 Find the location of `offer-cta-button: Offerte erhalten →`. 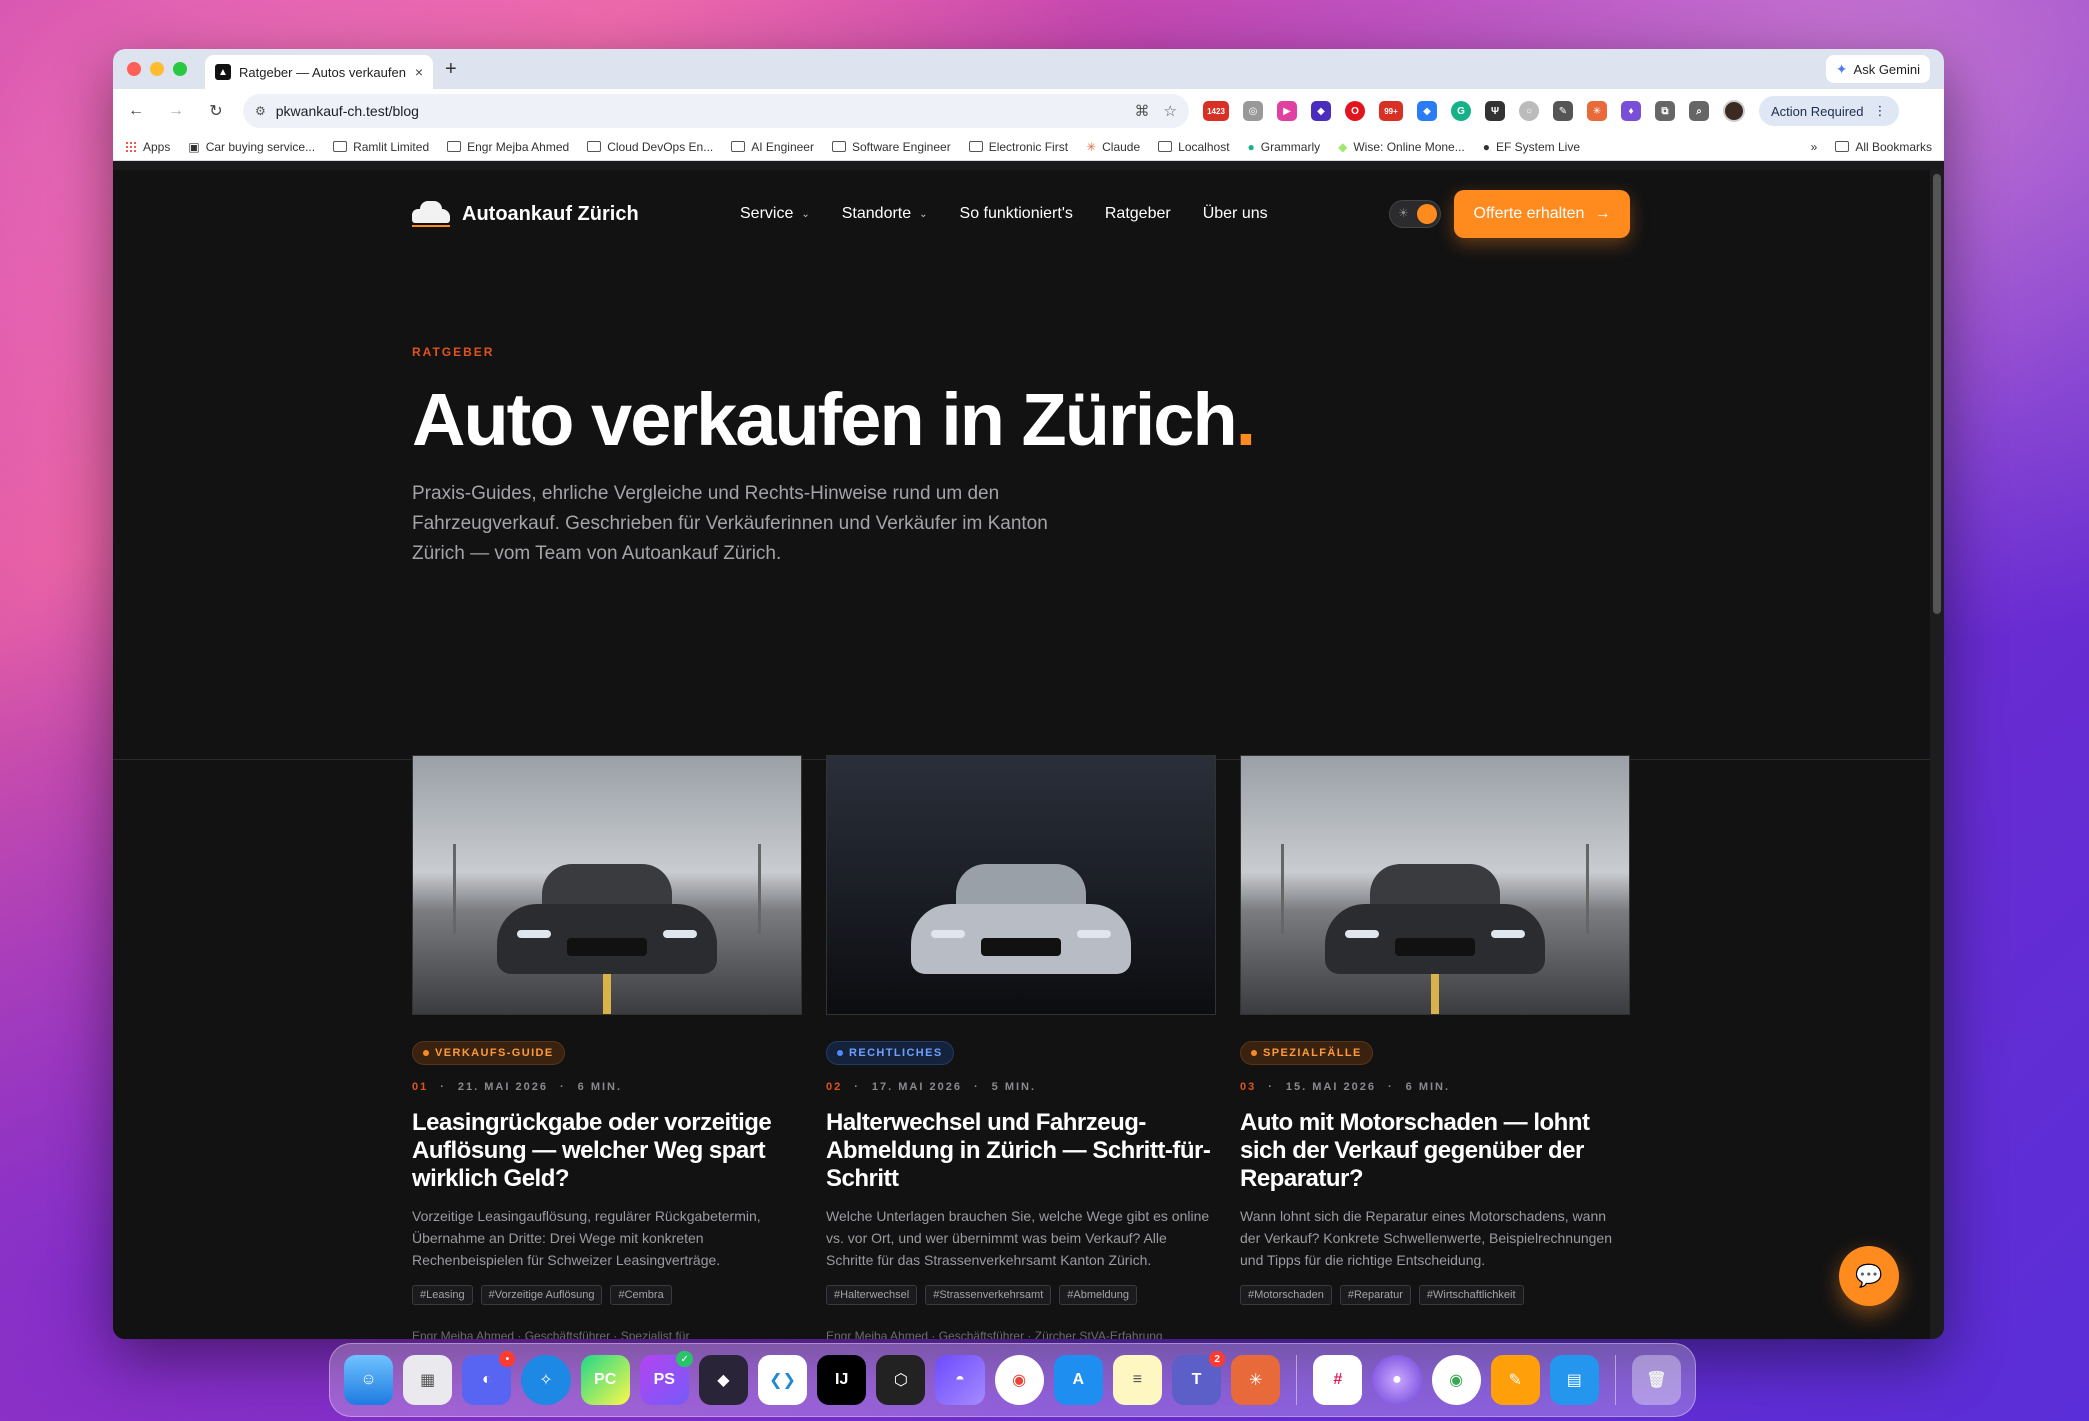

offer-cta-button: Offerte erhalten → is located at coordinates (1542, 214).